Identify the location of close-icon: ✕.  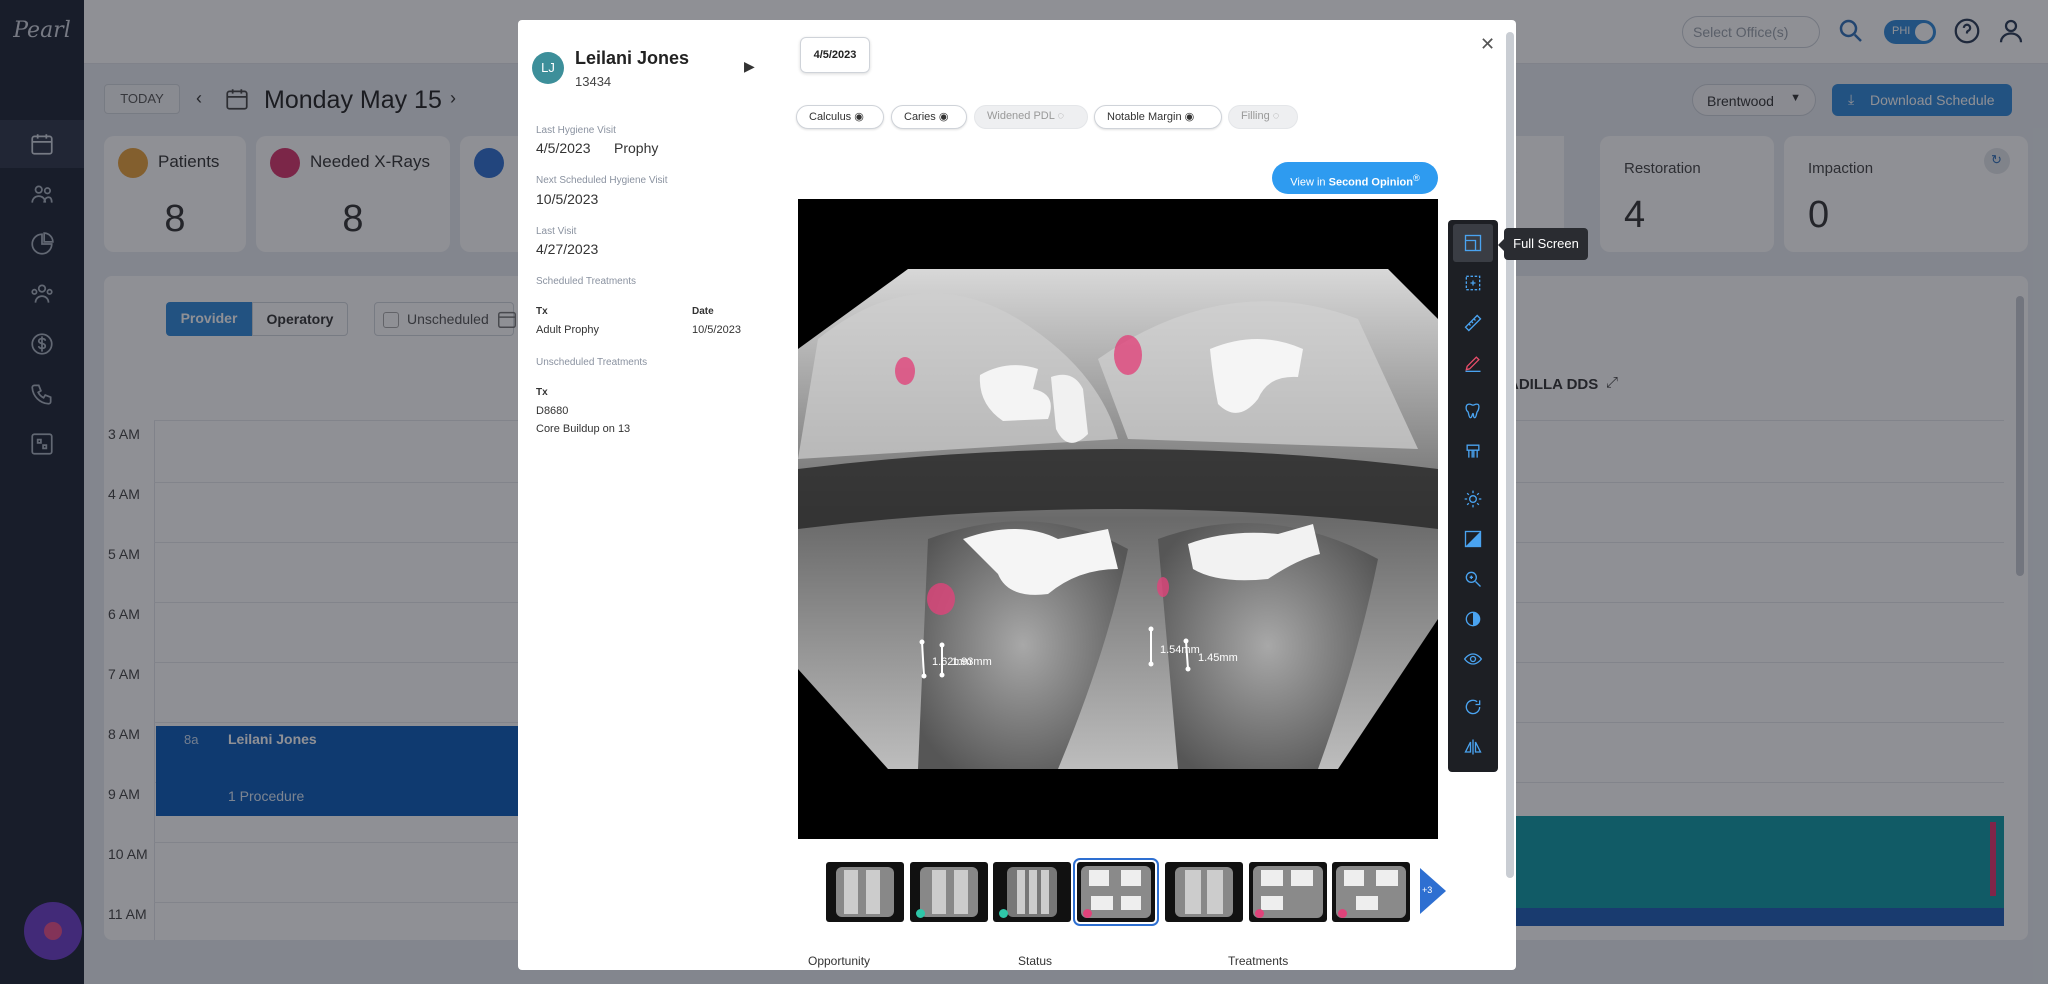
(1487, 44).